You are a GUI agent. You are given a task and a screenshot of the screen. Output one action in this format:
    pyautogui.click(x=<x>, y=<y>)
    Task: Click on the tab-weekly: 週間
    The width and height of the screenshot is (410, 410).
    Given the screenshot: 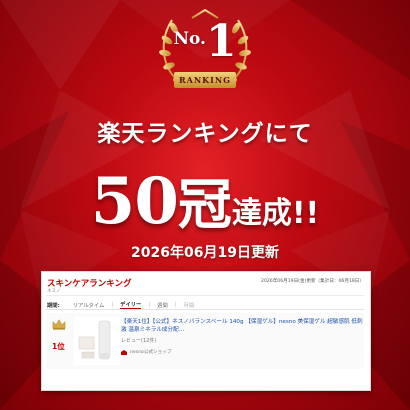 What is the action you would take?
    pyautogui.click(x=162, y=305)
    